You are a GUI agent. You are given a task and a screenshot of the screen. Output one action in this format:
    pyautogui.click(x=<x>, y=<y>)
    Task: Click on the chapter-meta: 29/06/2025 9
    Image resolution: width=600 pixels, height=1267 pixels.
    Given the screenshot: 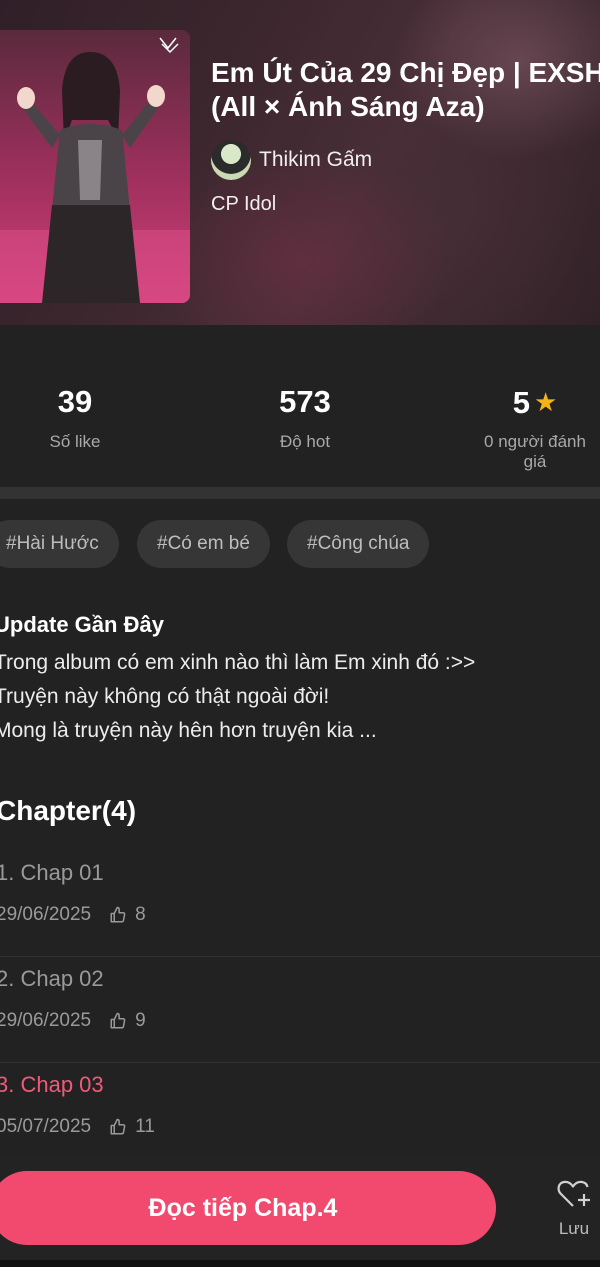 What is the action you would take?
    pyautogui.click(x=73, y=1021)
    